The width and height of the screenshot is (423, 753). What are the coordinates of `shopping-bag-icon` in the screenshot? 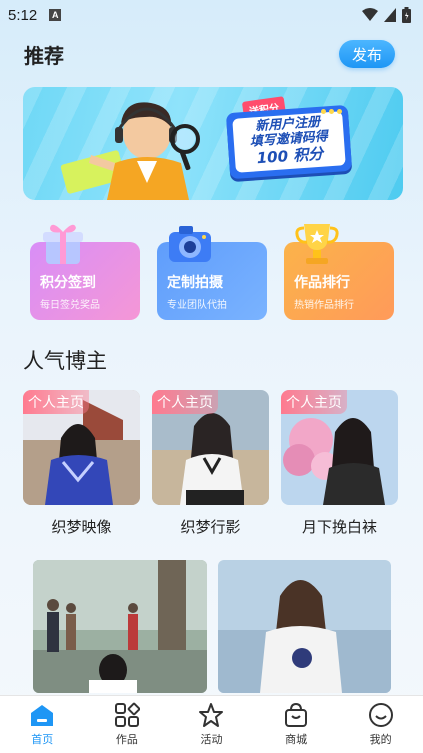 It's located at (296, 714).